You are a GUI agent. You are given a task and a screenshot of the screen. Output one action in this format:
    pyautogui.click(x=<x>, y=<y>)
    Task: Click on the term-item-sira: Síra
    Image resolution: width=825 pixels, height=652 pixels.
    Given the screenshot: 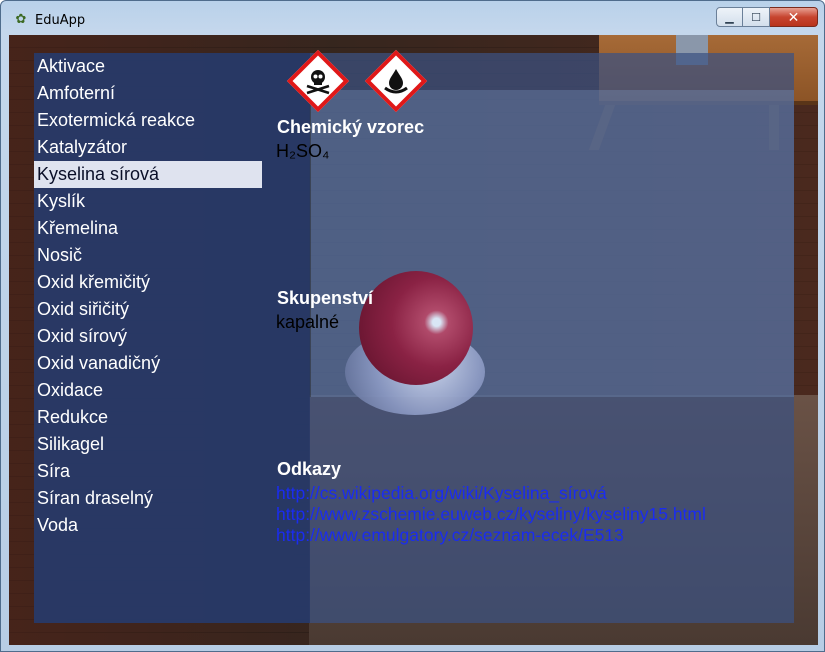 What is the action you would take?
    pyautogui.click(x=148, y=471)
    